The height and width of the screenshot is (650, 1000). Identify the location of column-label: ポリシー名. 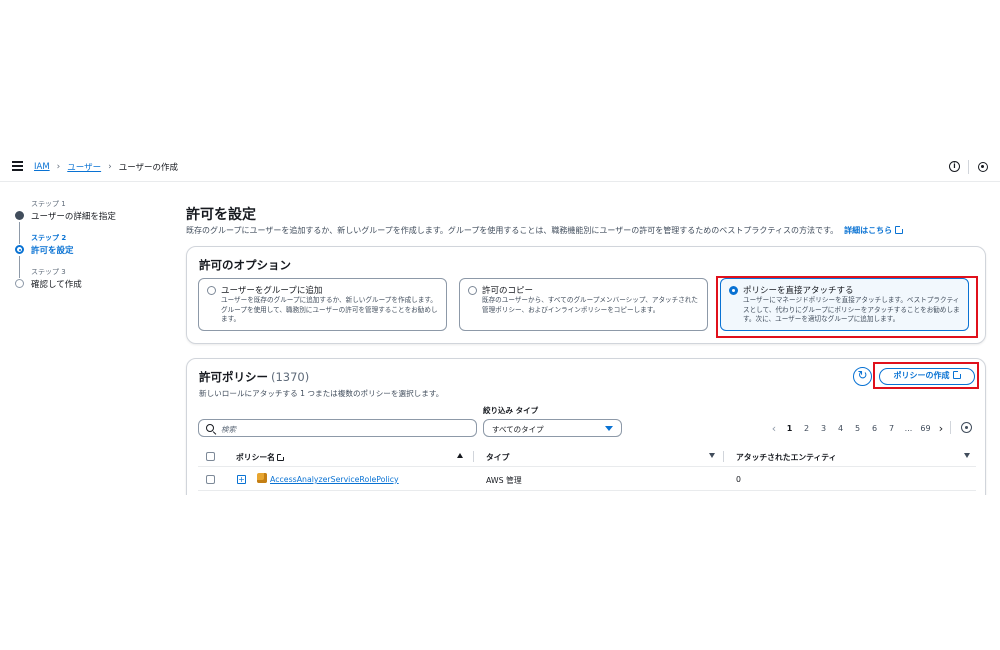
(255, 457).